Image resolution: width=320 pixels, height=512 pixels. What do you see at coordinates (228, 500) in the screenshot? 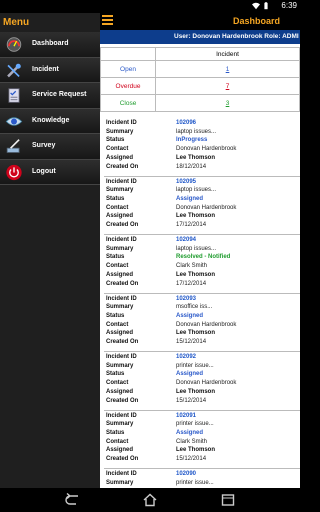
I see `recent-apps-icon` at bounding box center [228, 500].